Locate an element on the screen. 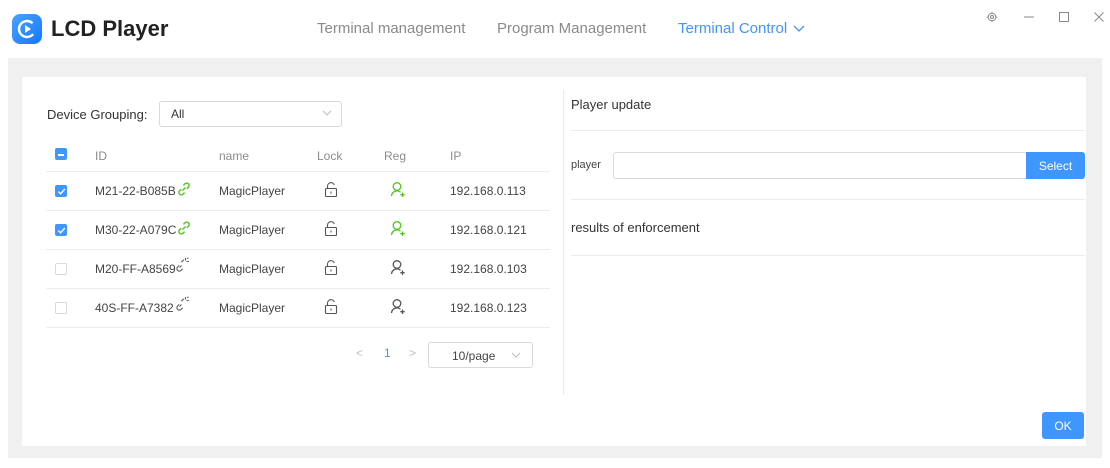 This screenshot has height=468, width=1110. device-id: 40S-FF-A7382 is located at coordinates (134, 308).